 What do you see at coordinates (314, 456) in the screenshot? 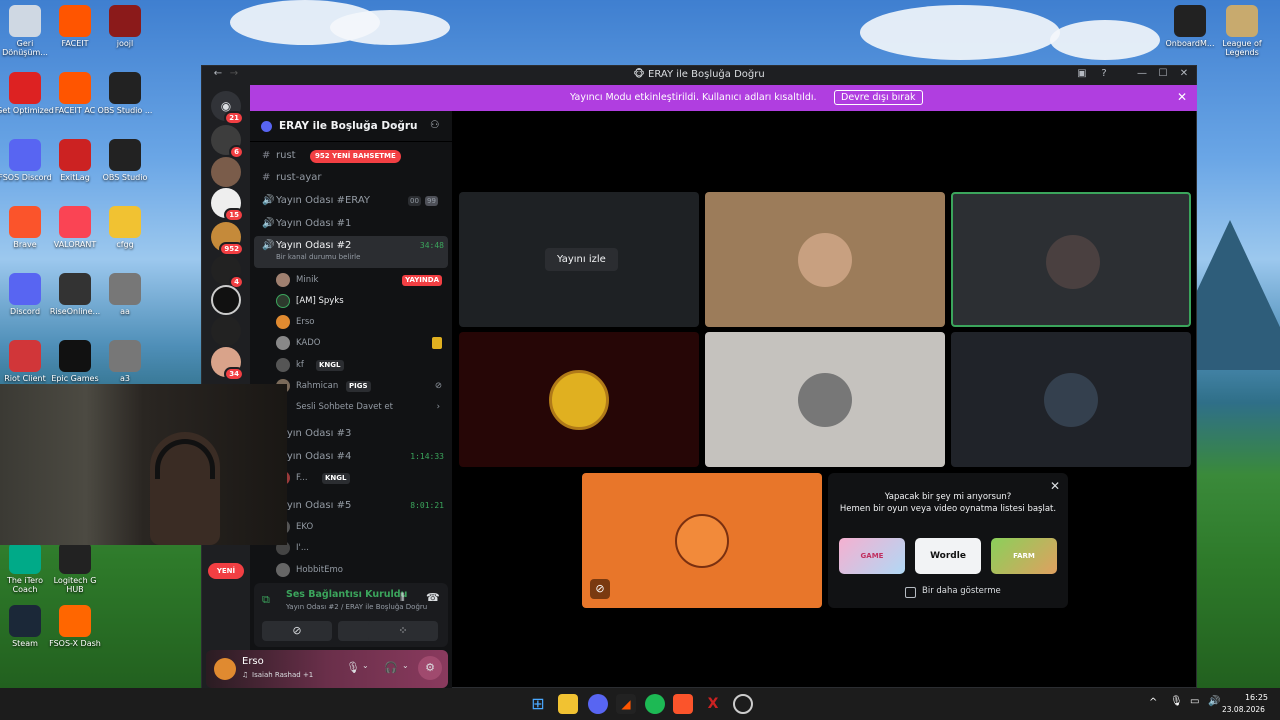
I see `channel-label: Yayın Odası #4` at bounding box center [314, 456].